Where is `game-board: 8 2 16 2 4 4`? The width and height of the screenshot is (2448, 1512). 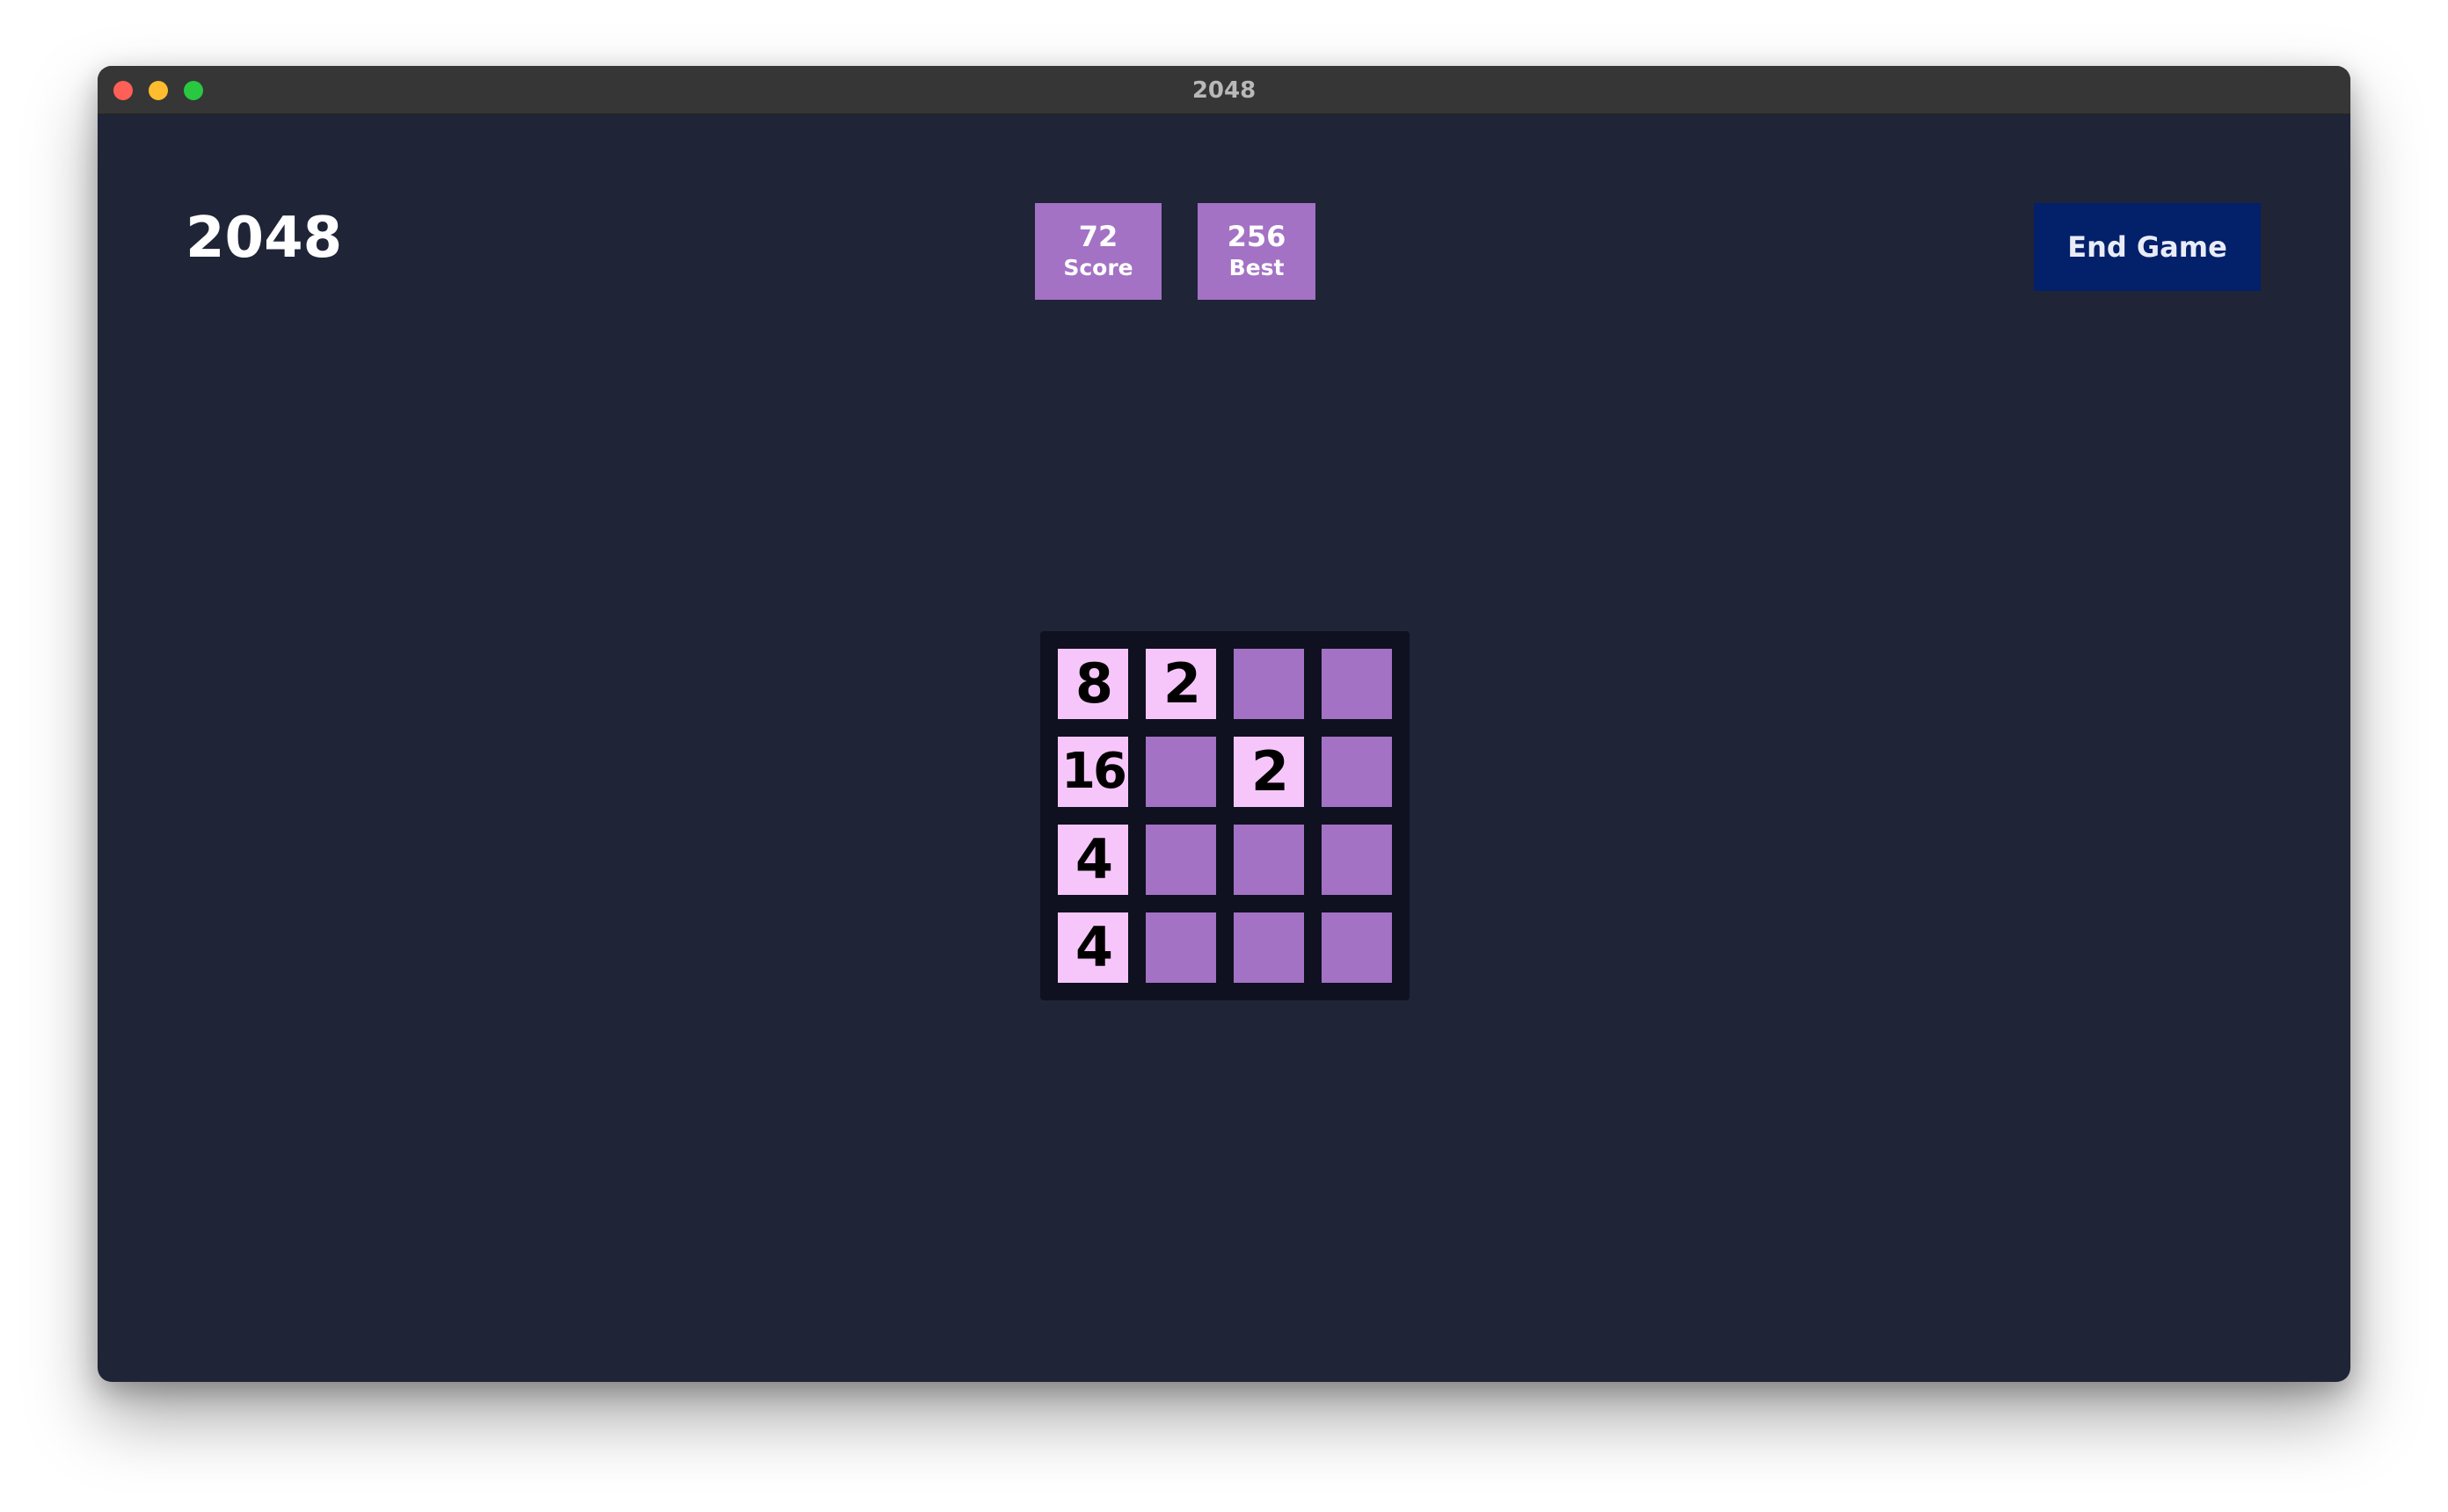 game-board: 8 2 16 2 4 4 is located at coordinates (1225, 816).